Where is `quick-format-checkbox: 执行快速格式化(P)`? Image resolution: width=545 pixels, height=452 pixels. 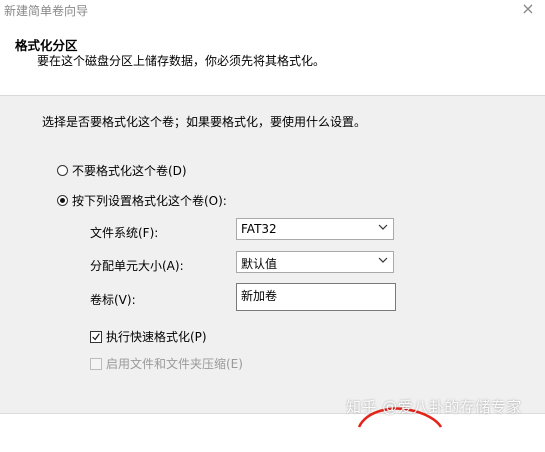
quick-format-checkbox: 执行快速格式化(P) is located at coordinates (148, 336).